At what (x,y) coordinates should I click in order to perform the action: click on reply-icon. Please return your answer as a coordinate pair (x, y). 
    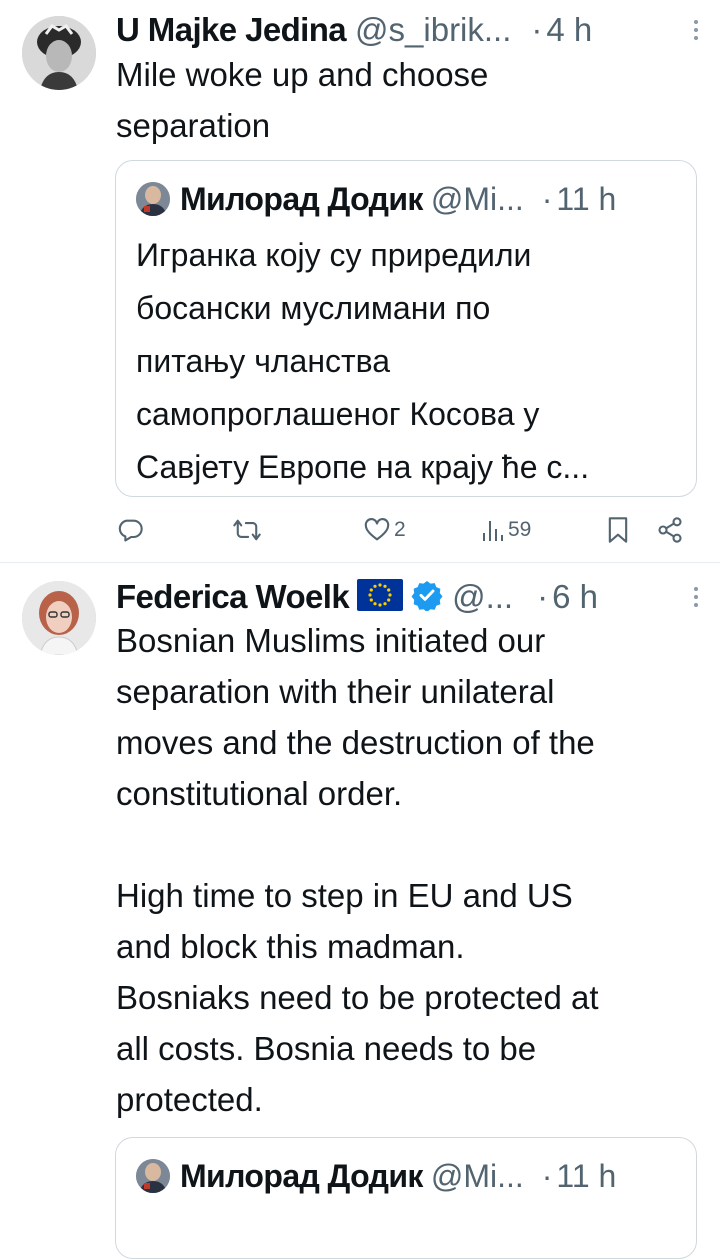
    Looking at the image, I should click on (130, 530).